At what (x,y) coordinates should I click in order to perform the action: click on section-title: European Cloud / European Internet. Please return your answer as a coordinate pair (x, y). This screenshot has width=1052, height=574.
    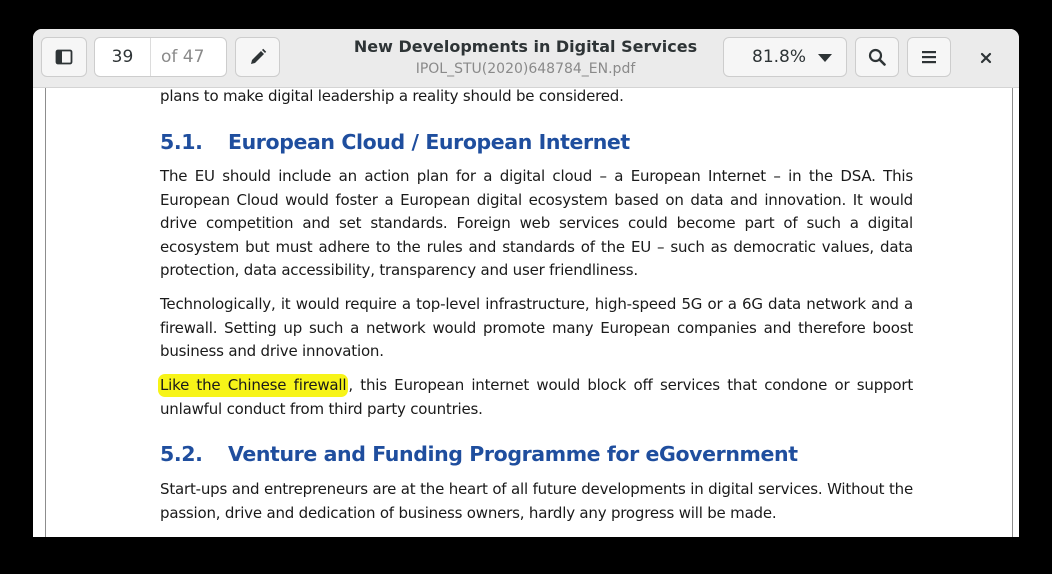
    Looking at the image, I should click on (429, 142).